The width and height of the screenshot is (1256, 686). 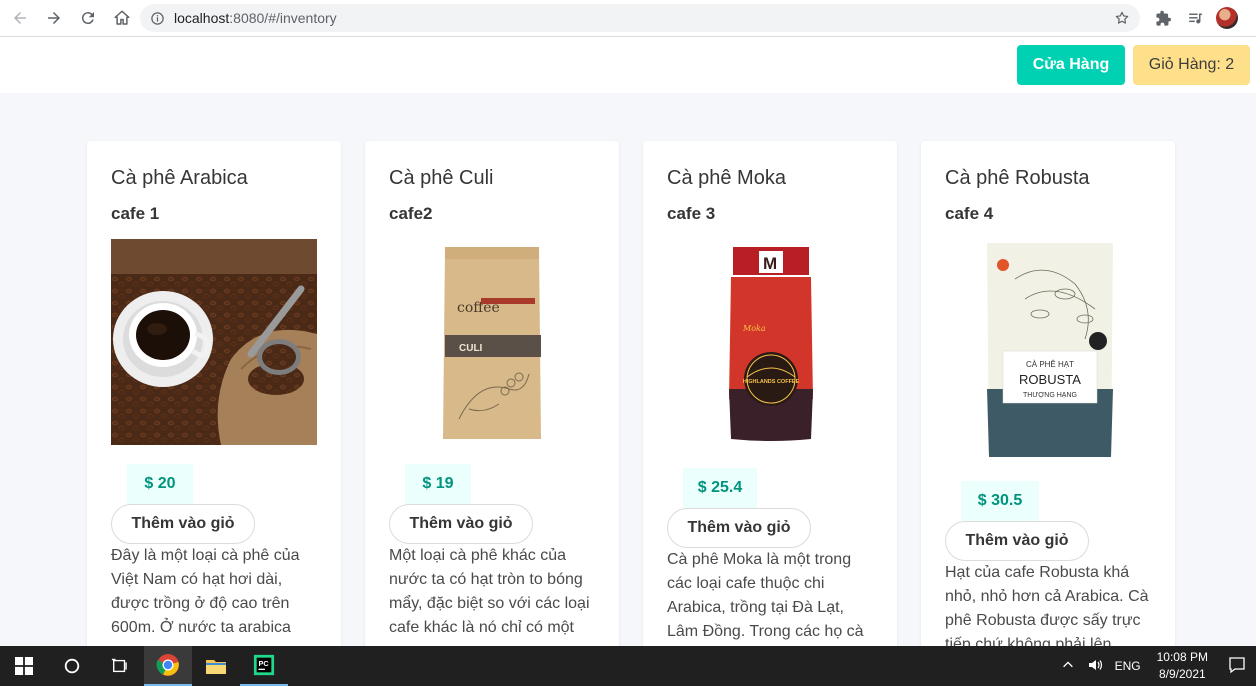 I want to click on product-price: $ 19, so click(x=438, y=484).